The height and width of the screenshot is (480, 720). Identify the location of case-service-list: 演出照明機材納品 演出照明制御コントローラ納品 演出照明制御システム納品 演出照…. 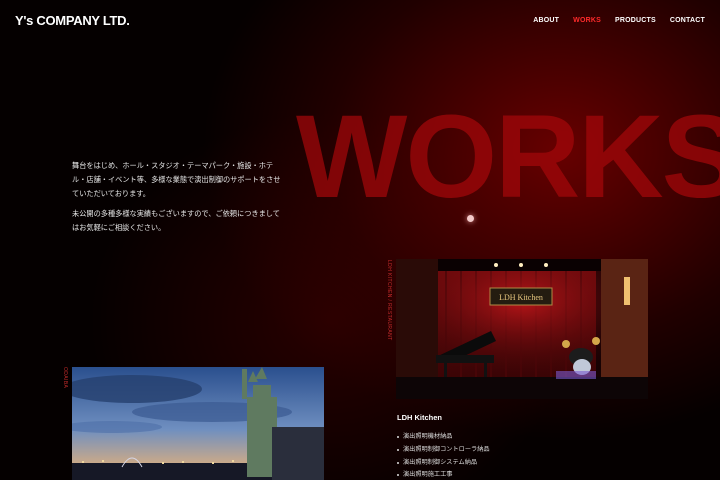
(443, 455).